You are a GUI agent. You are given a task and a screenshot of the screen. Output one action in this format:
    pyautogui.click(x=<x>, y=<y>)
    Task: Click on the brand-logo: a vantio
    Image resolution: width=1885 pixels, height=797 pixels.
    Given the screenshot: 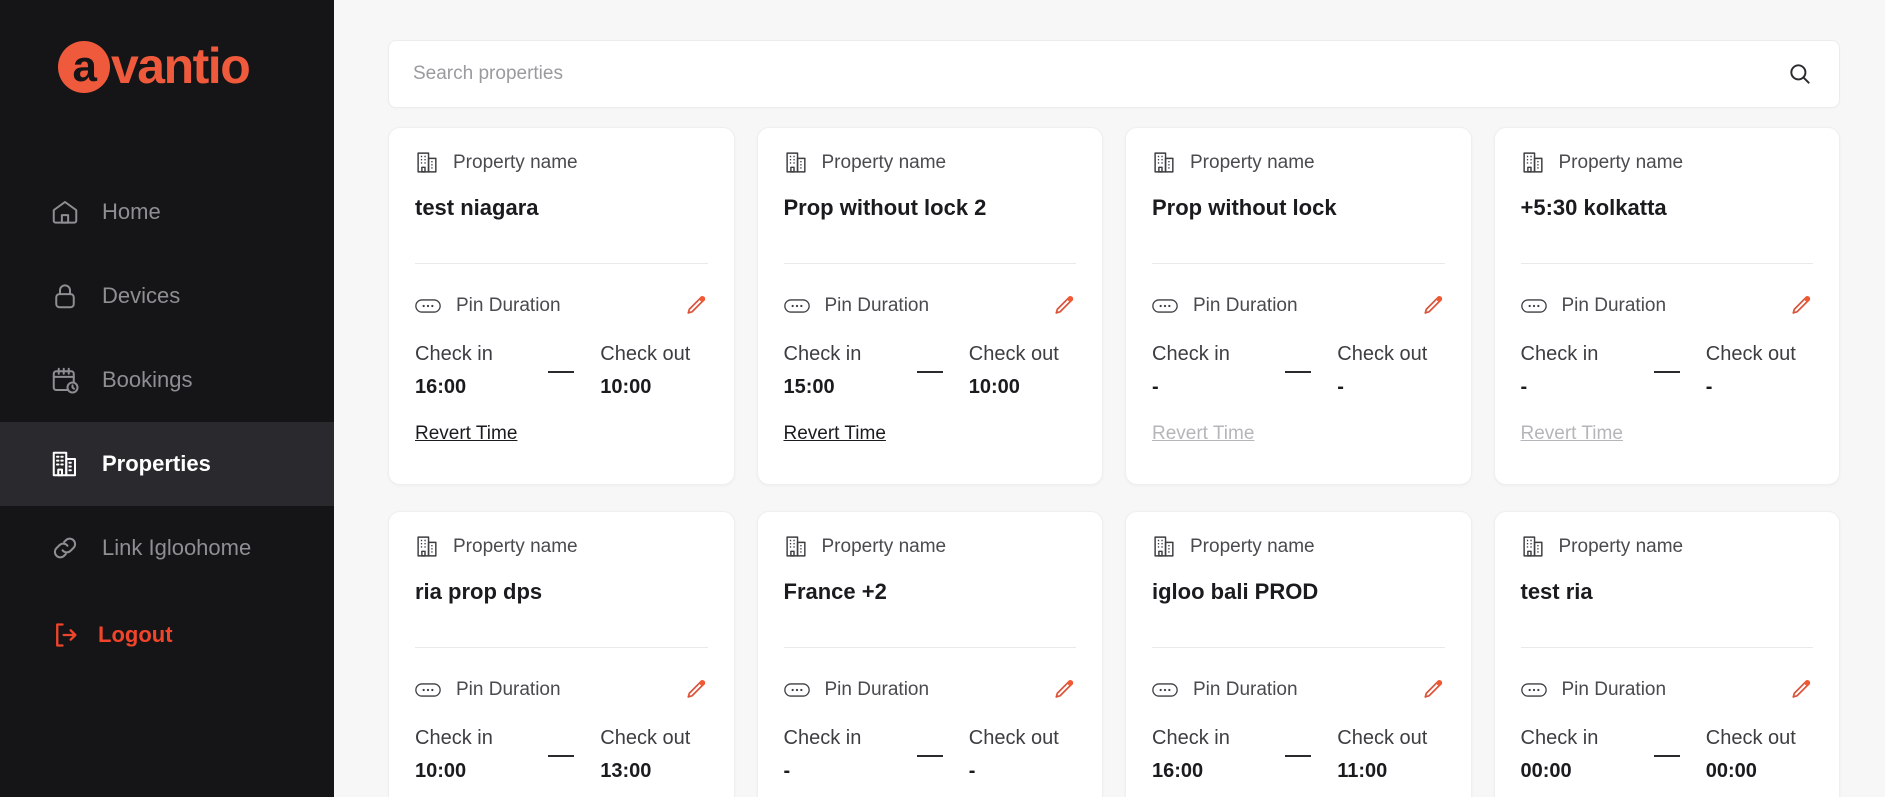 What is the action you would take?
    pyautogui.click(x=167, y=60)
    